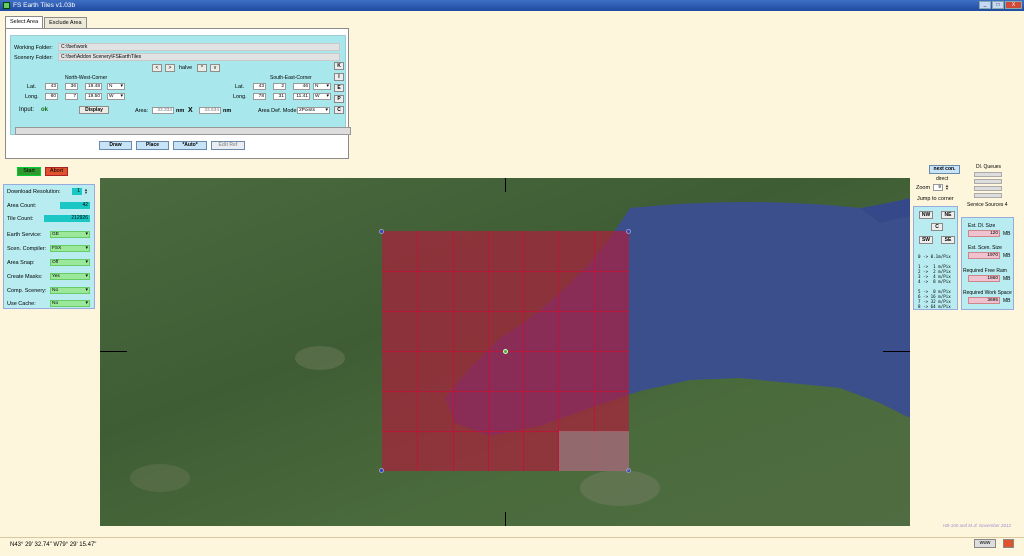 This screenshot has width=1024, height=556. What do you see at coordinates (71, 96) in the screenshot?
I see `nw-long-min: 7` at bounding box center [71, 96].